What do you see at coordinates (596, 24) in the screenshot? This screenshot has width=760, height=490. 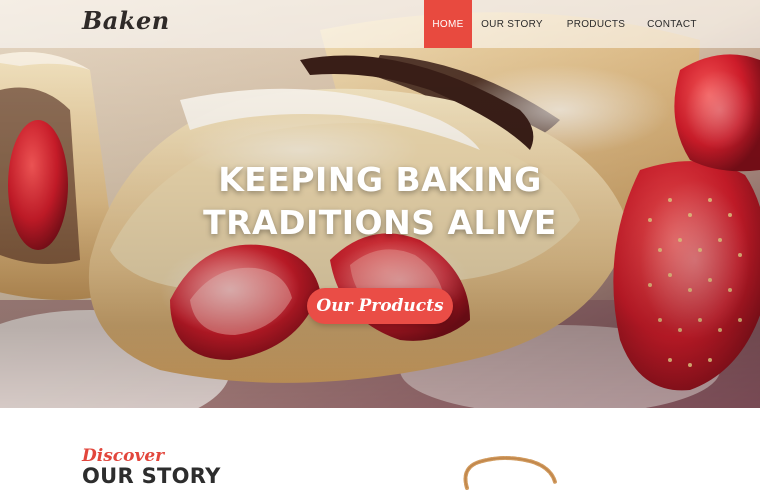 I see `nav-products: PRODUCTS` at bounding box center [596, 24].